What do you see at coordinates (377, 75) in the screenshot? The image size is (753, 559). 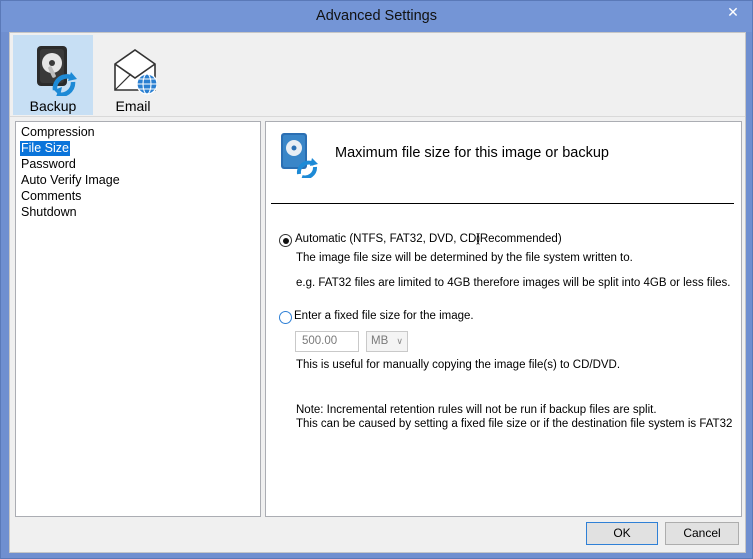 I see `settings-ribbon: Backup Email` at bounding box center [377, 75].